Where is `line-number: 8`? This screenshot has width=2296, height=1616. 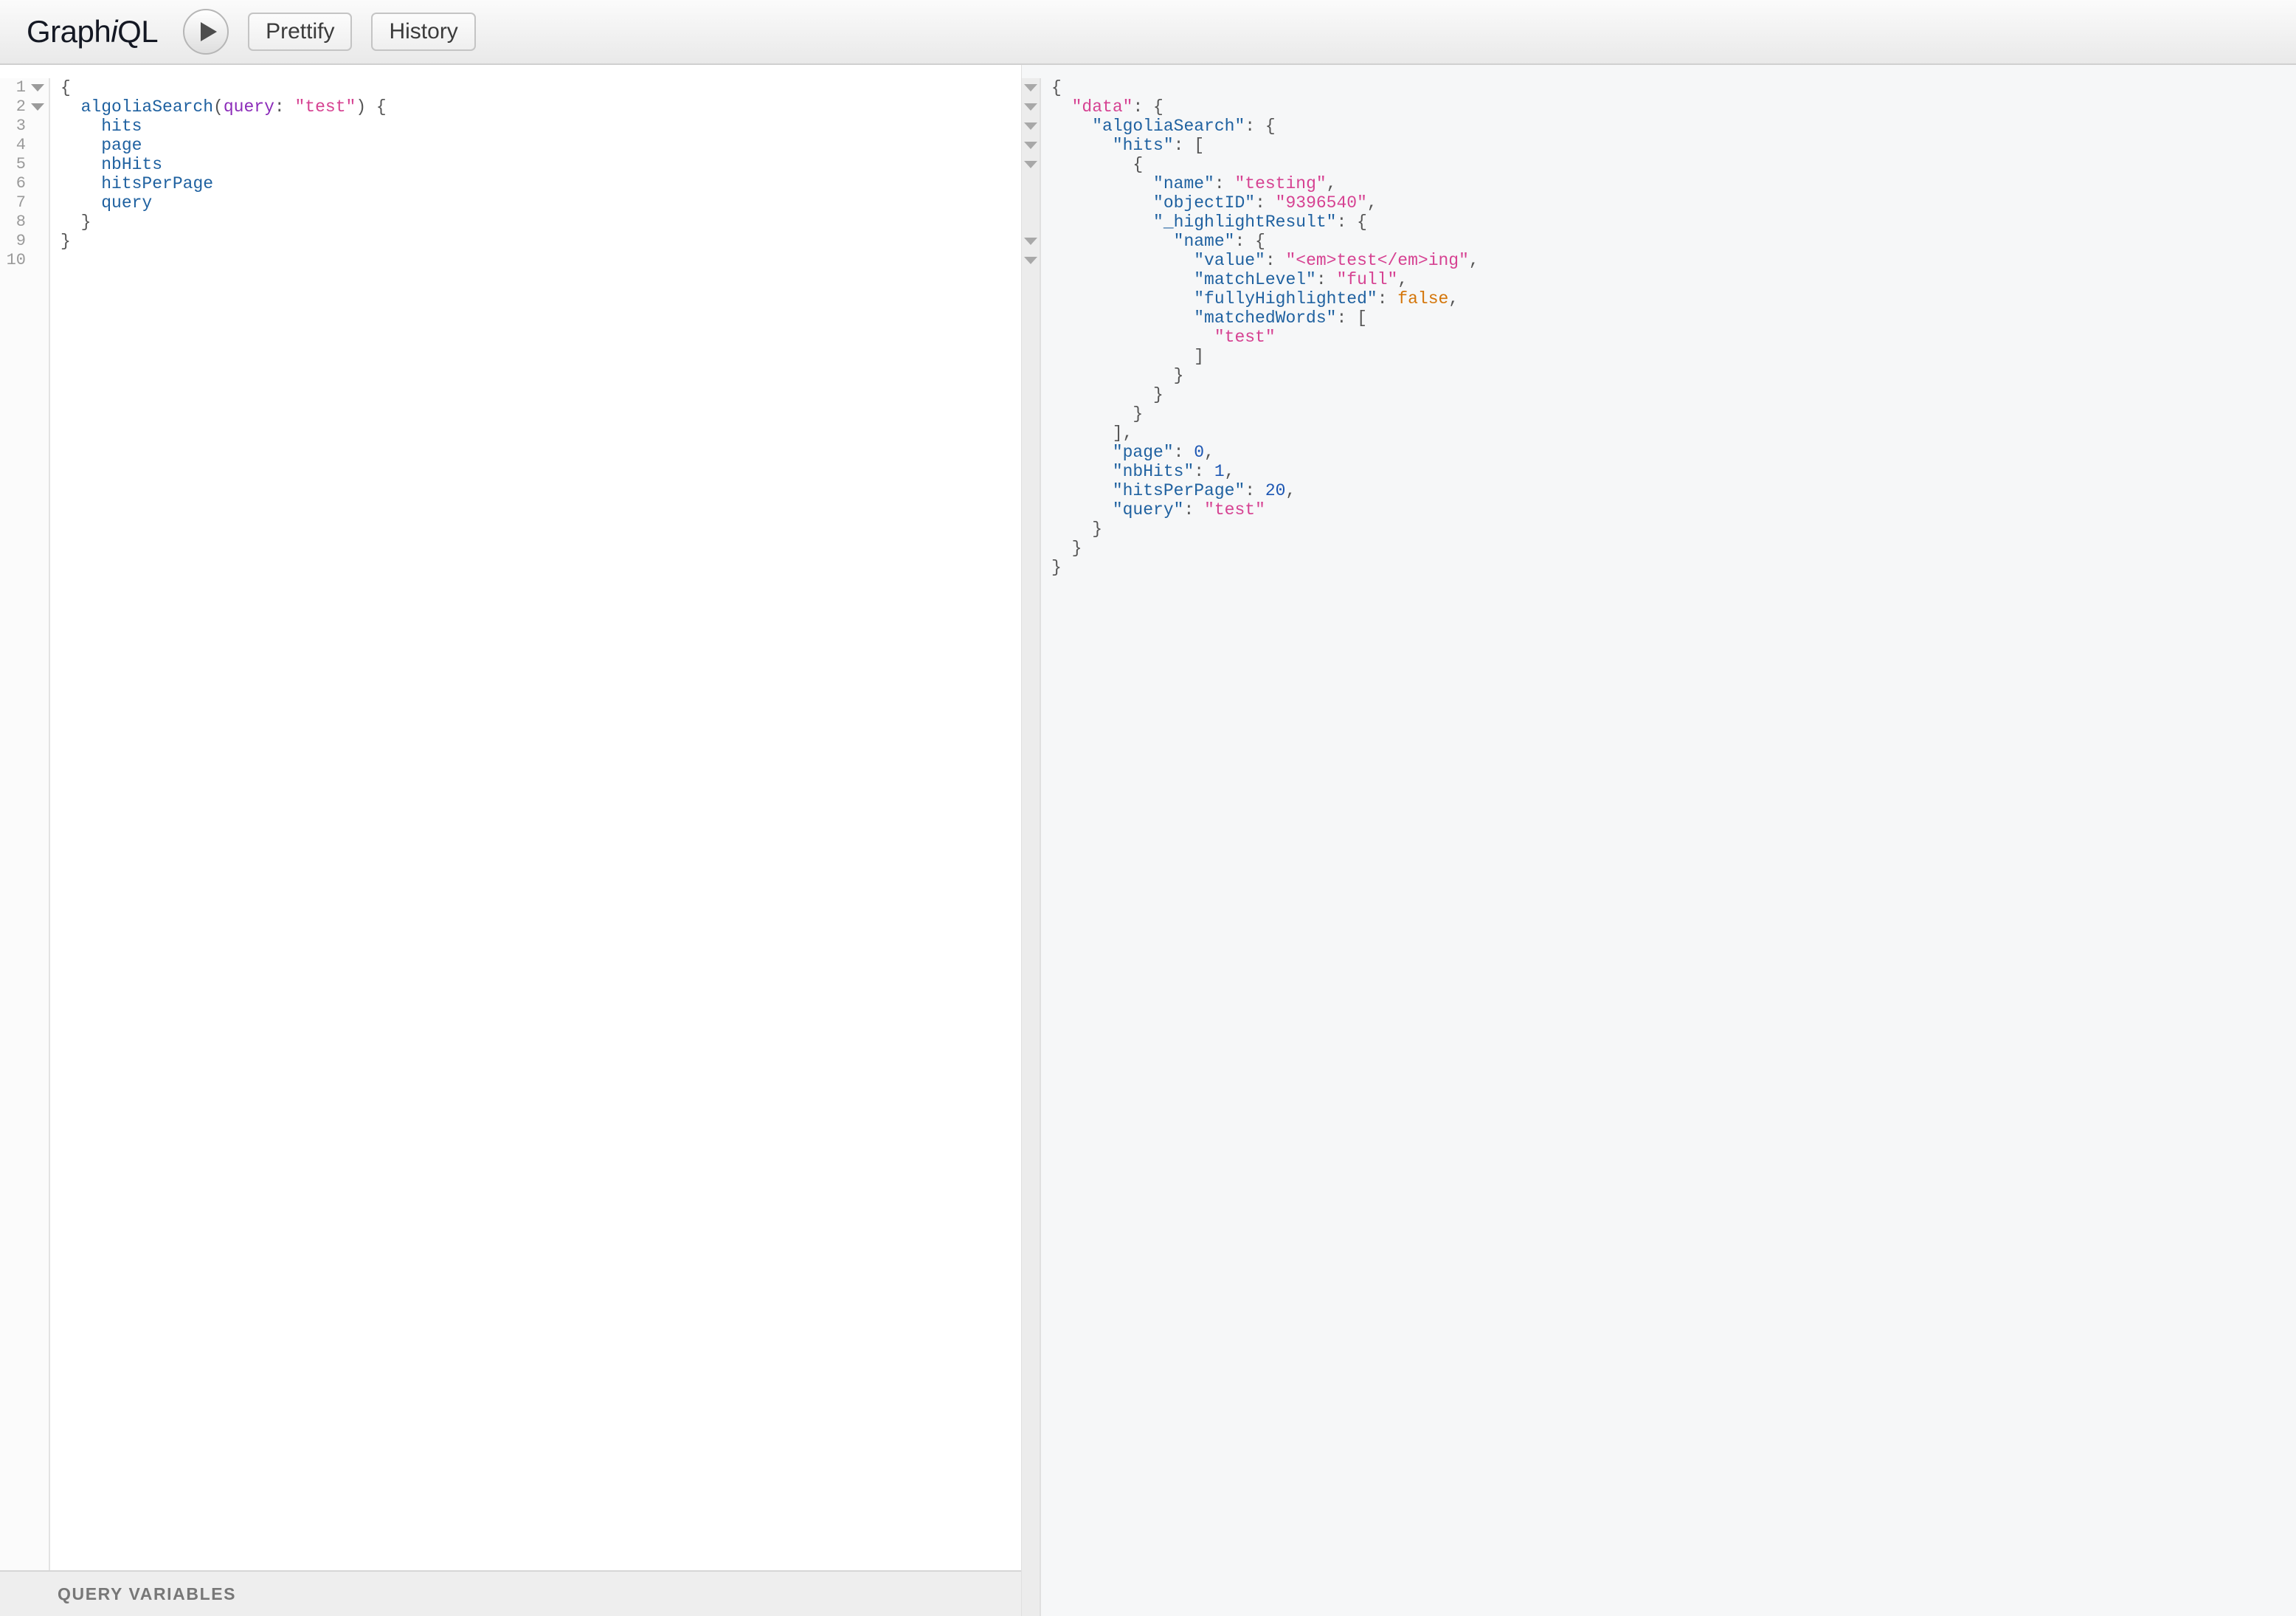 line-number: 8 is located at coordinates (20, 222).